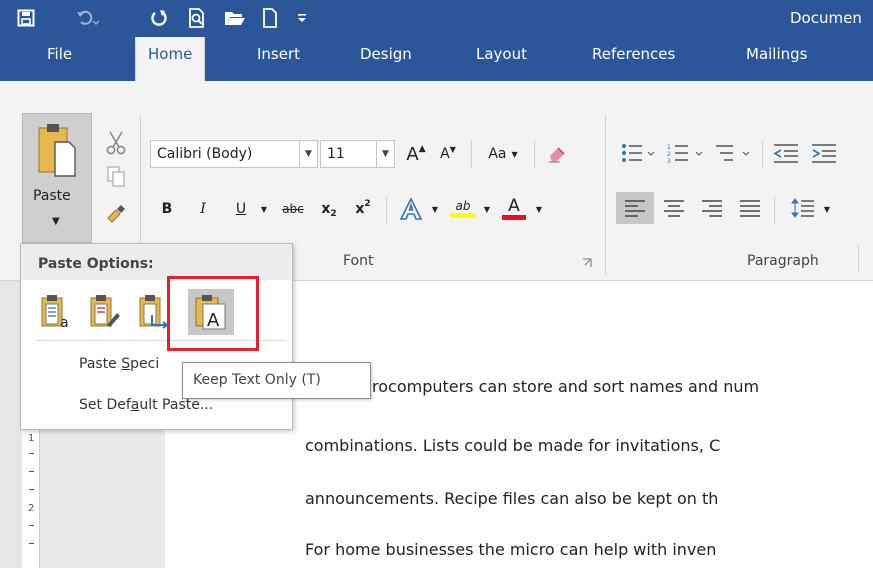 Image resolution: width=873 pixels, height=568 pixels. Describe the element at coordinates (783, 261) in the screenshot. I see `paragraph-group-label: Paragraph` at that location.